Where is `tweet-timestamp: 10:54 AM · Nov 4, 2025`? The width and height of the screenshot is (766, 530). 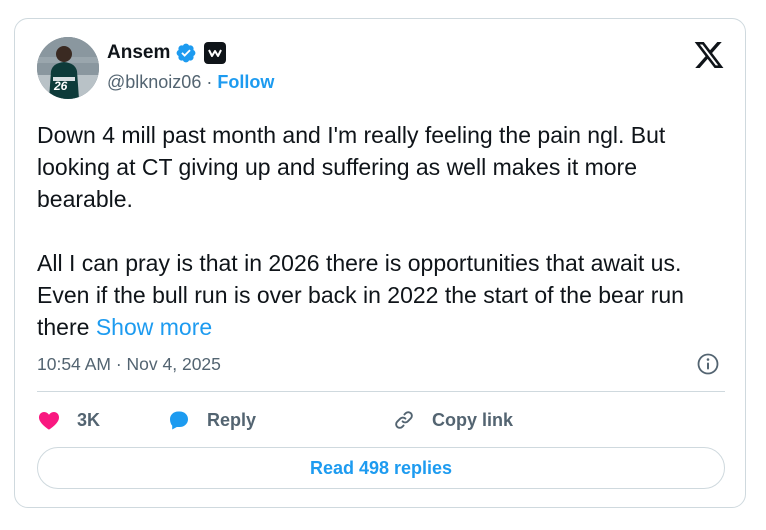
tweet-timestamp: 10:54 AM · Nov 4, 2025 is located at coordinates (129, 364).